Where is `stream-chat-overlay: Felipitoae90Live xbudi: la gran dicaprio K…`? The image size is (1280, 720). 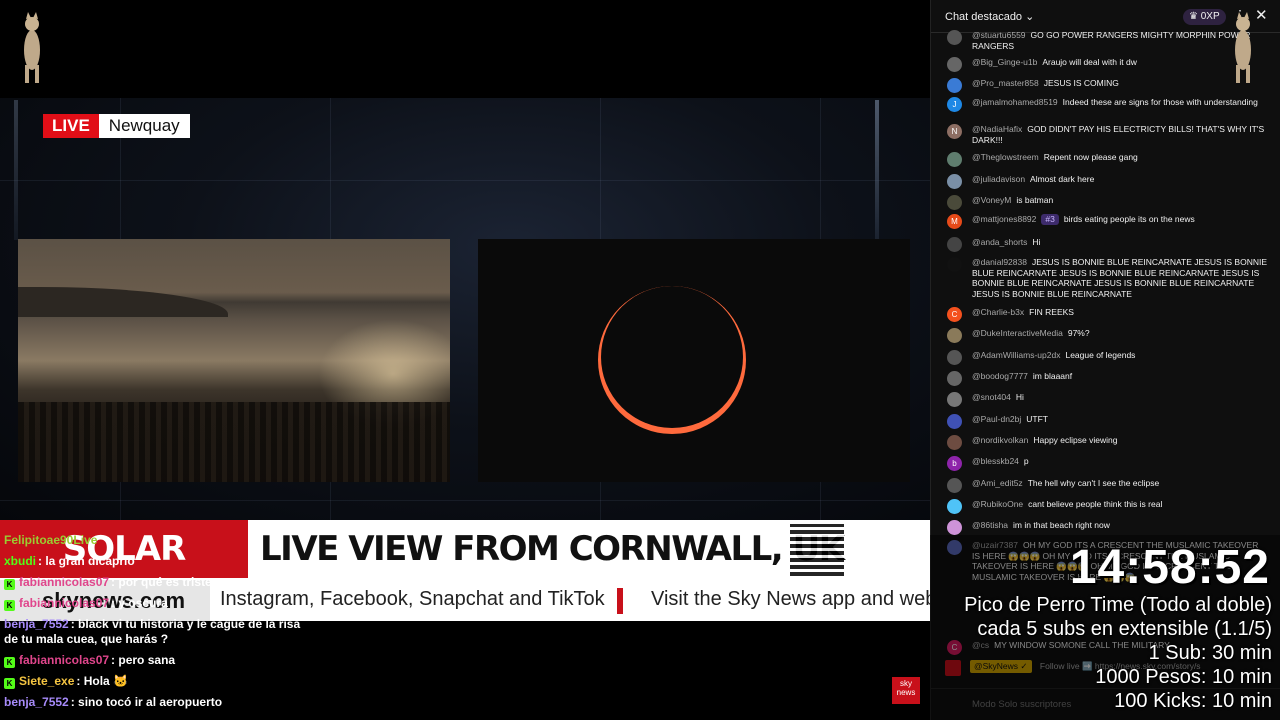 stream-chat-overlay: Felipitoae90Live xbudi: la gran dicaprio K… is located at coordinates (160, 621).